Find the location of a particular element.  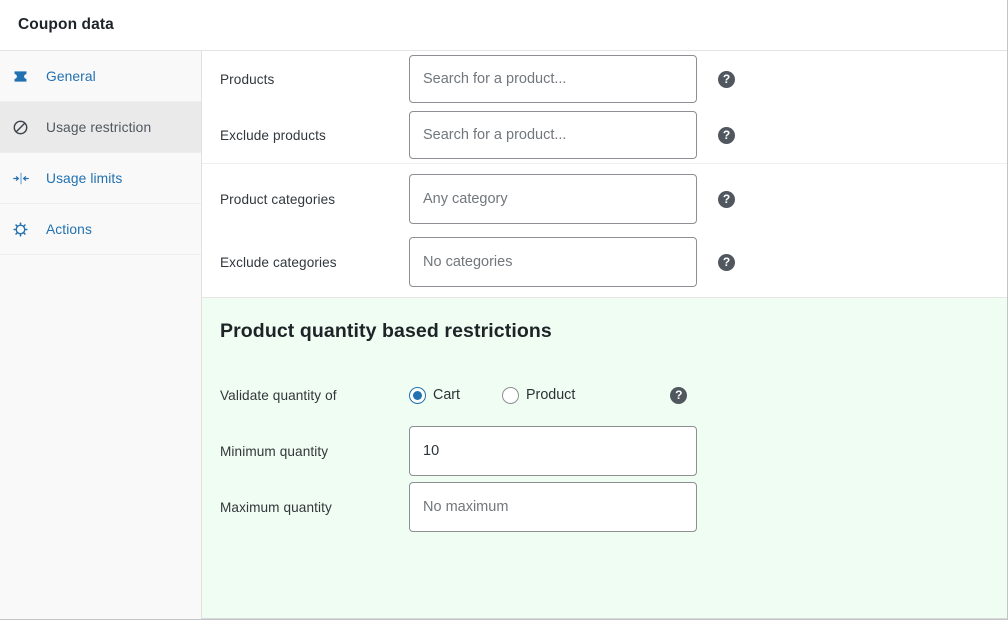

maximum-quantity-row: Maximum quantity is located at coordinates (604, 507).